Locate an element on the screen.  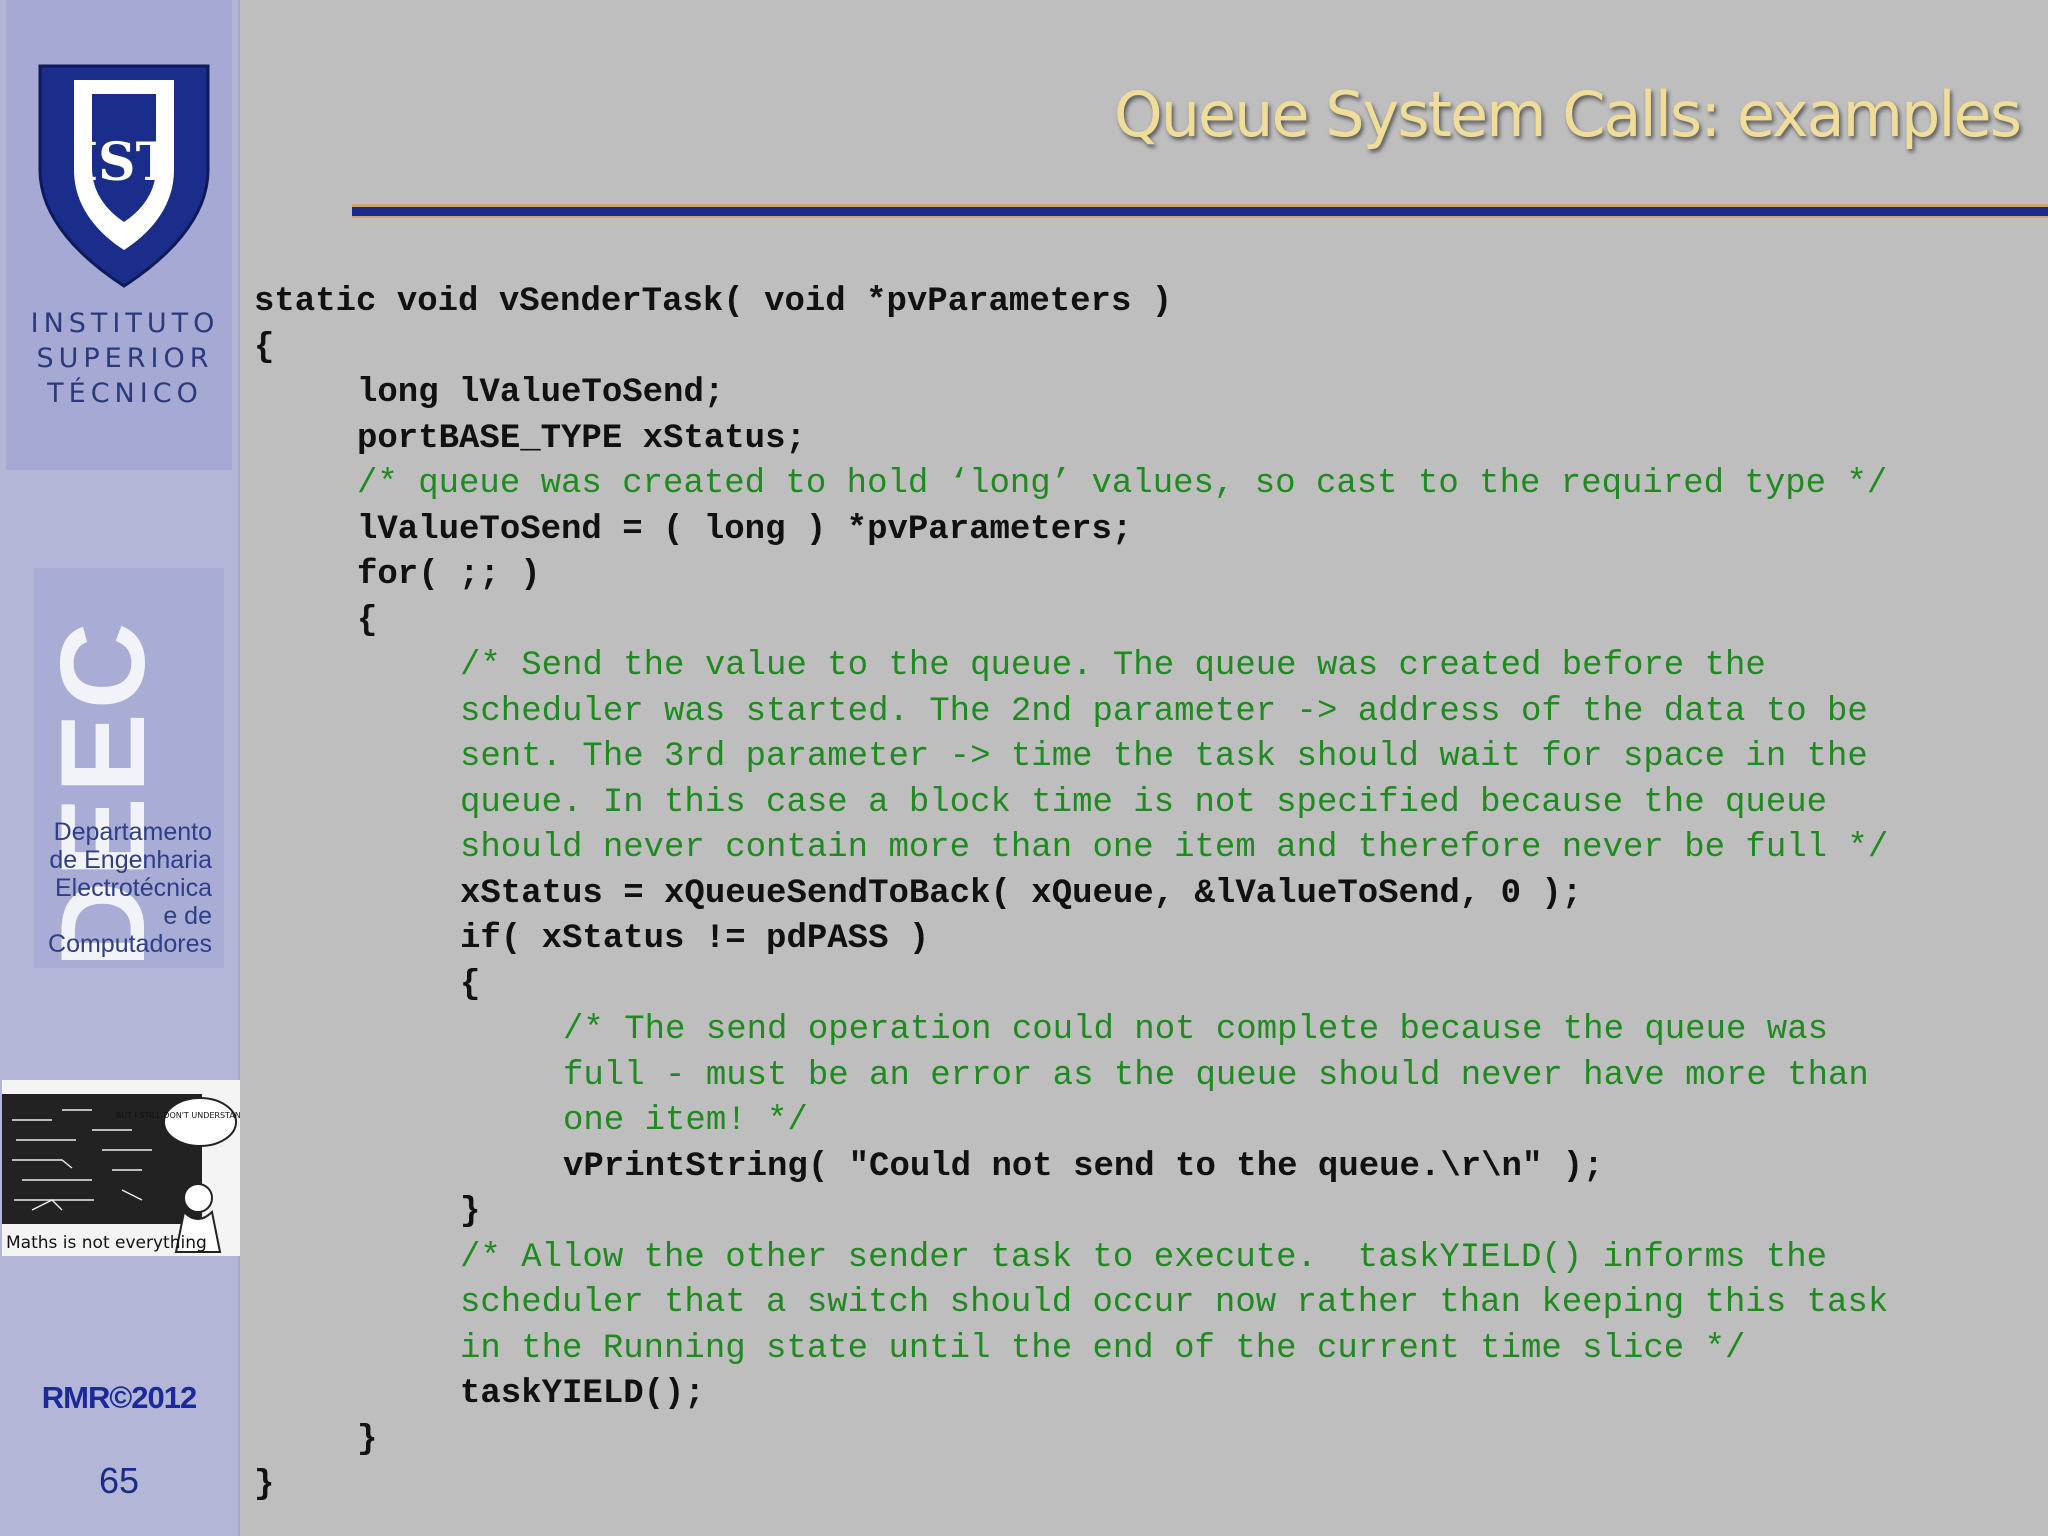
code-comment-line: one item! */ is located at coordinates (685, 1121).